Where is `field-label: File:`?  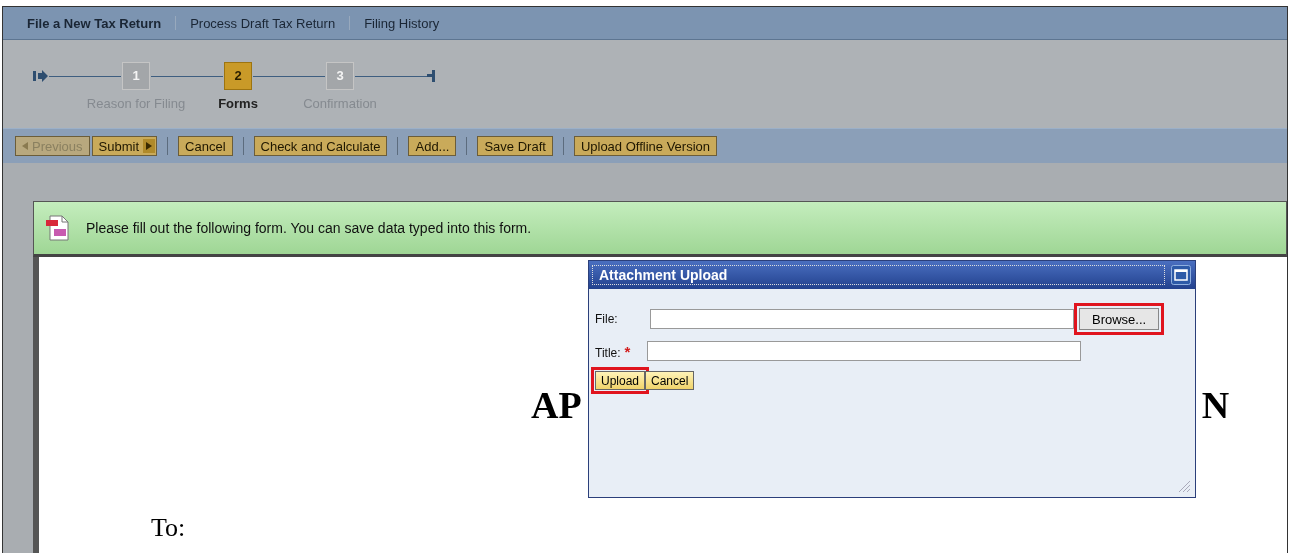 field-label: File: is located at coordinates (606, 319).